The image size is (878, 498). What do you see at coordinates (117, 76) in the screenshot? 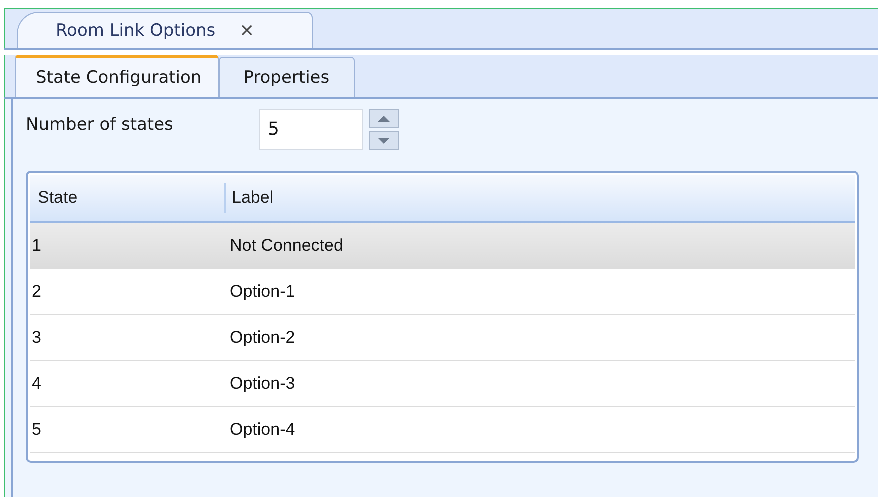
I see `tab: State Configuration` at bounding box center [117, 76].